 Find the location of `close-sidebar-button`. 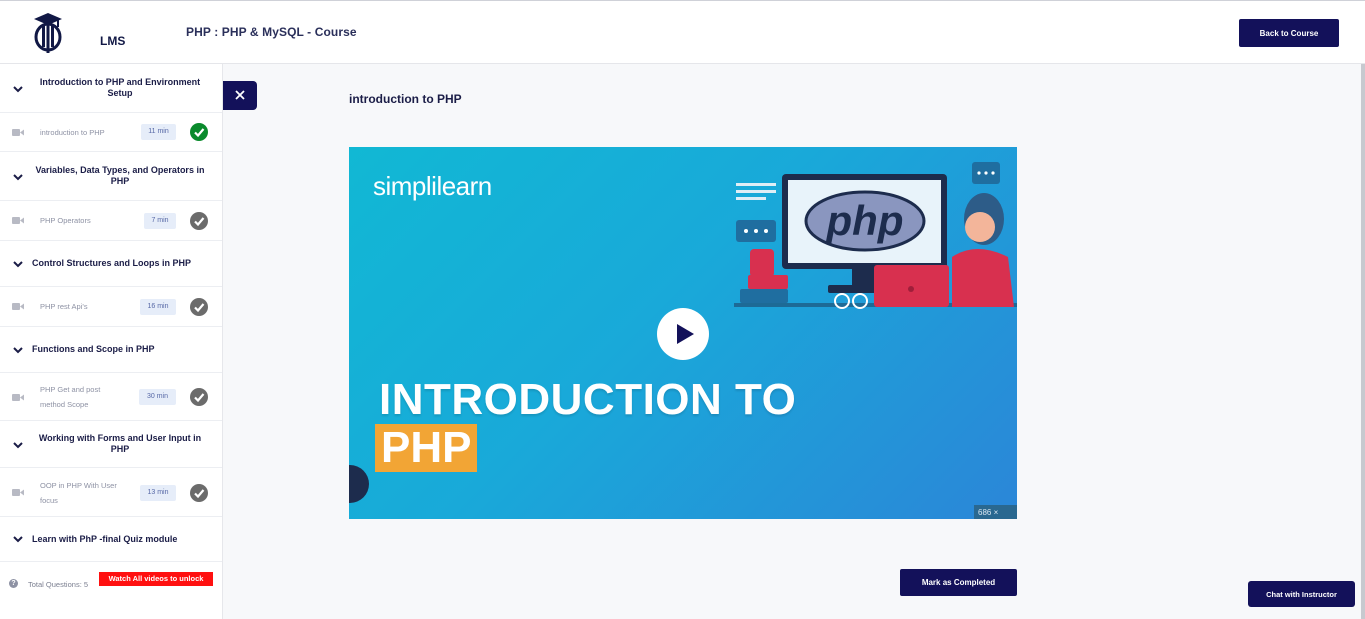

close-sidebar-button is located at coordinates (240, 95).